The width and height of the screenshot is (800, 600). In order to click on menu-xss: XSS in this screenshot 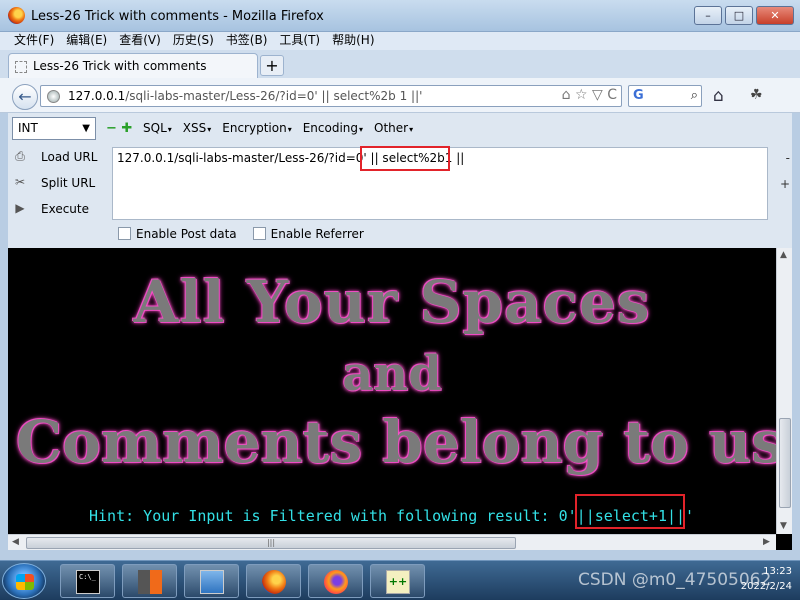, I will do `click(197, 128)`.